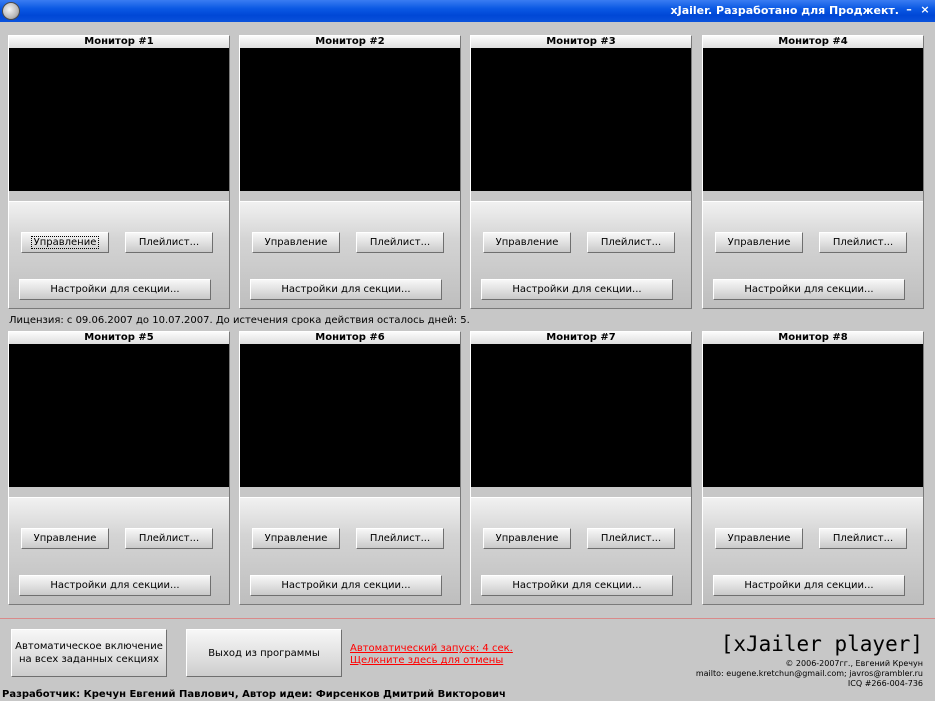 This screenshot has width=935, height=701. Describe the element at coordinates (885, 683) in the screenshot. I see `contact-icq: ICQ #266-004-736` at that location.